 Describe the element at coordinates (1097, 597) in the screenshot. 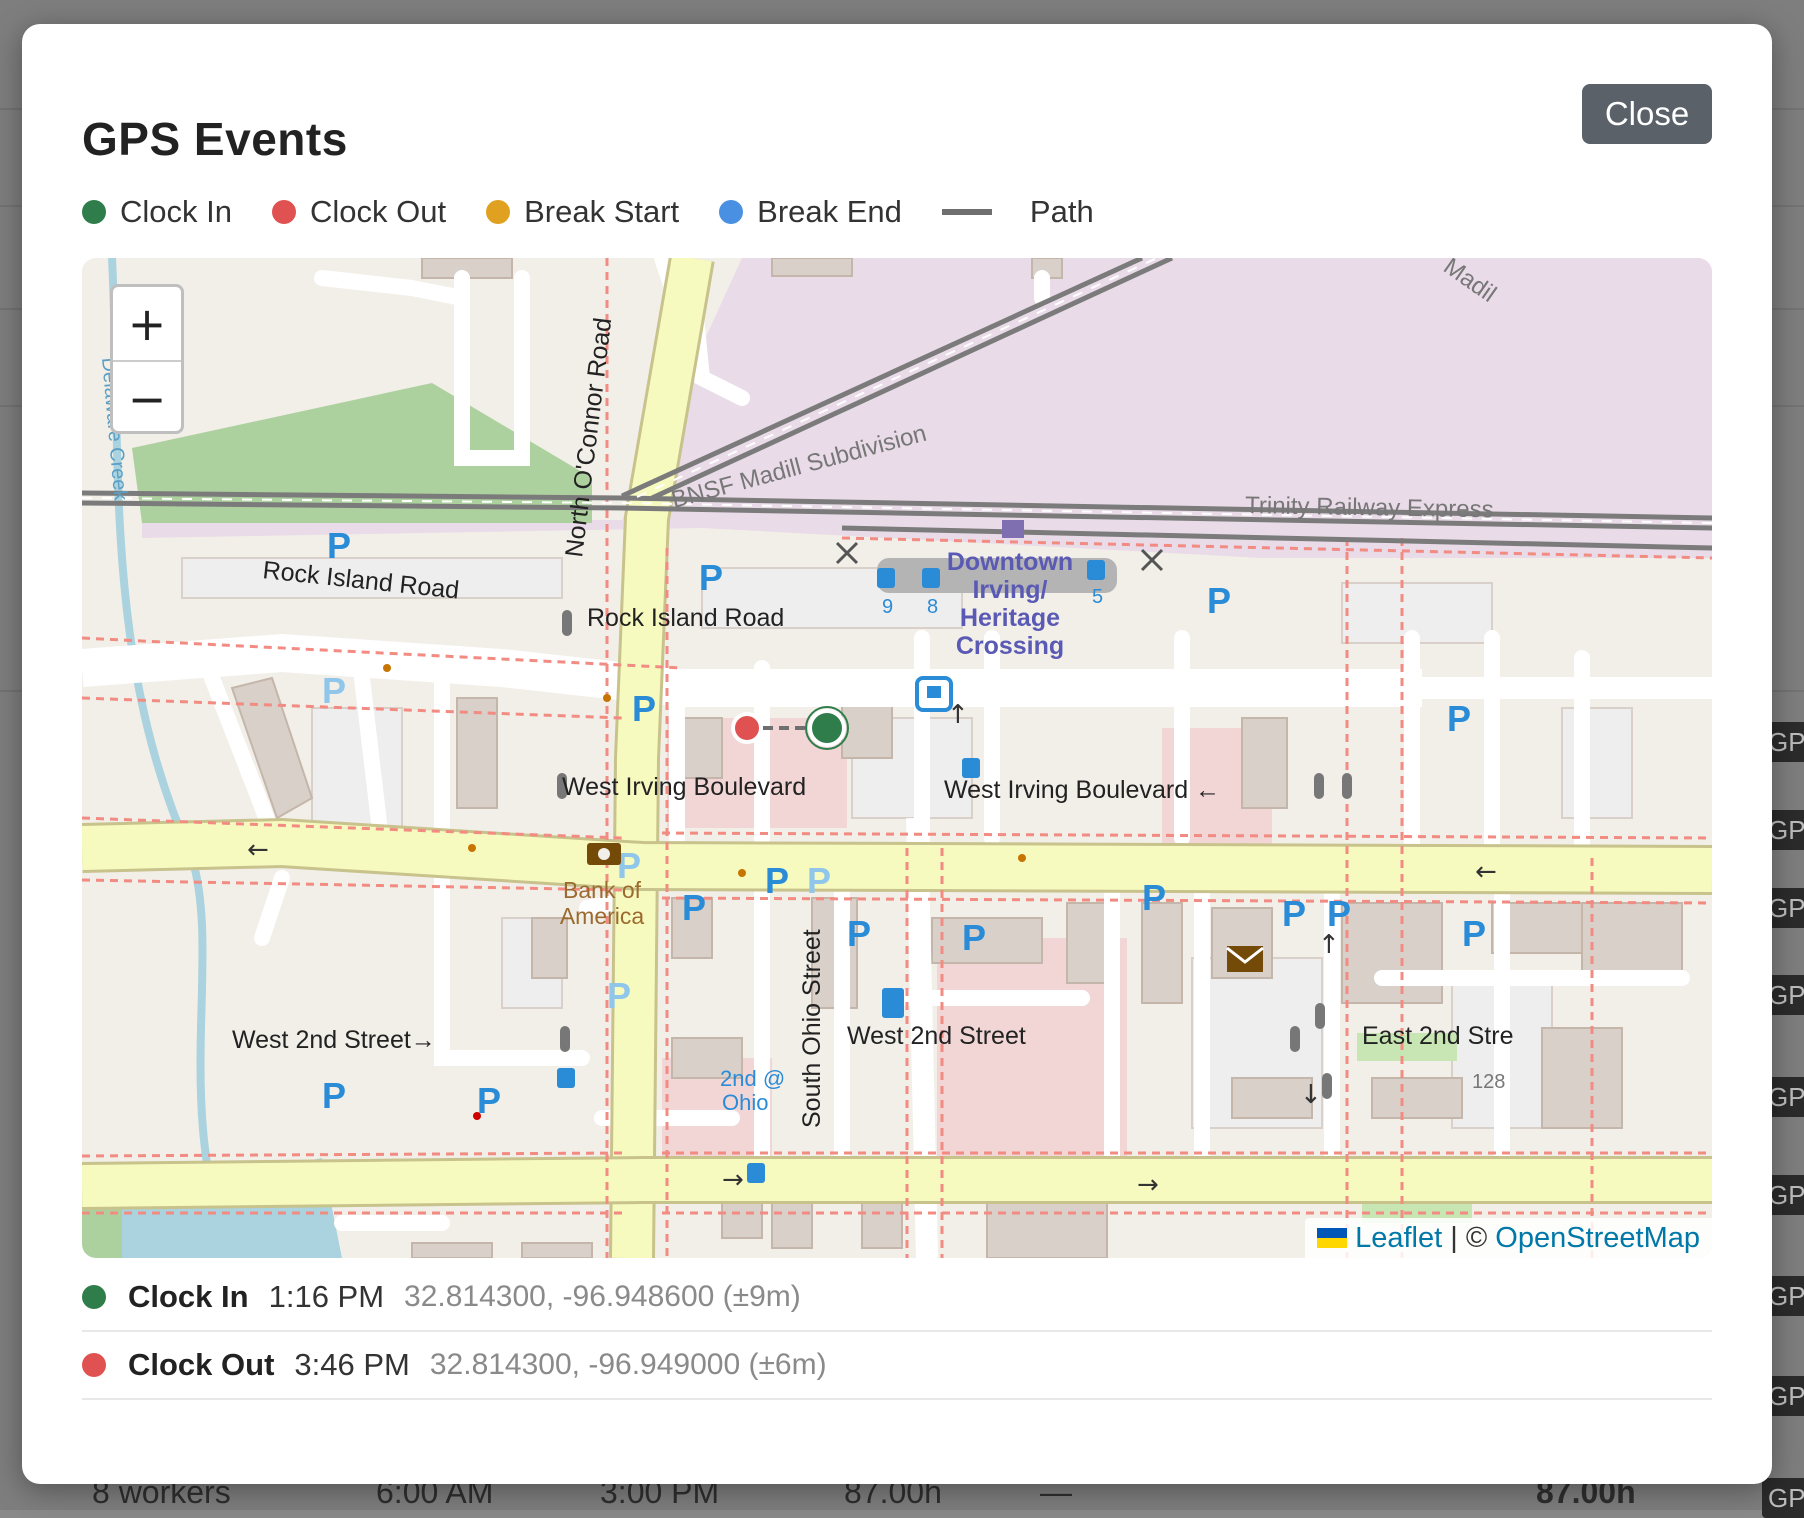

I see `route-label: 5` at that location.